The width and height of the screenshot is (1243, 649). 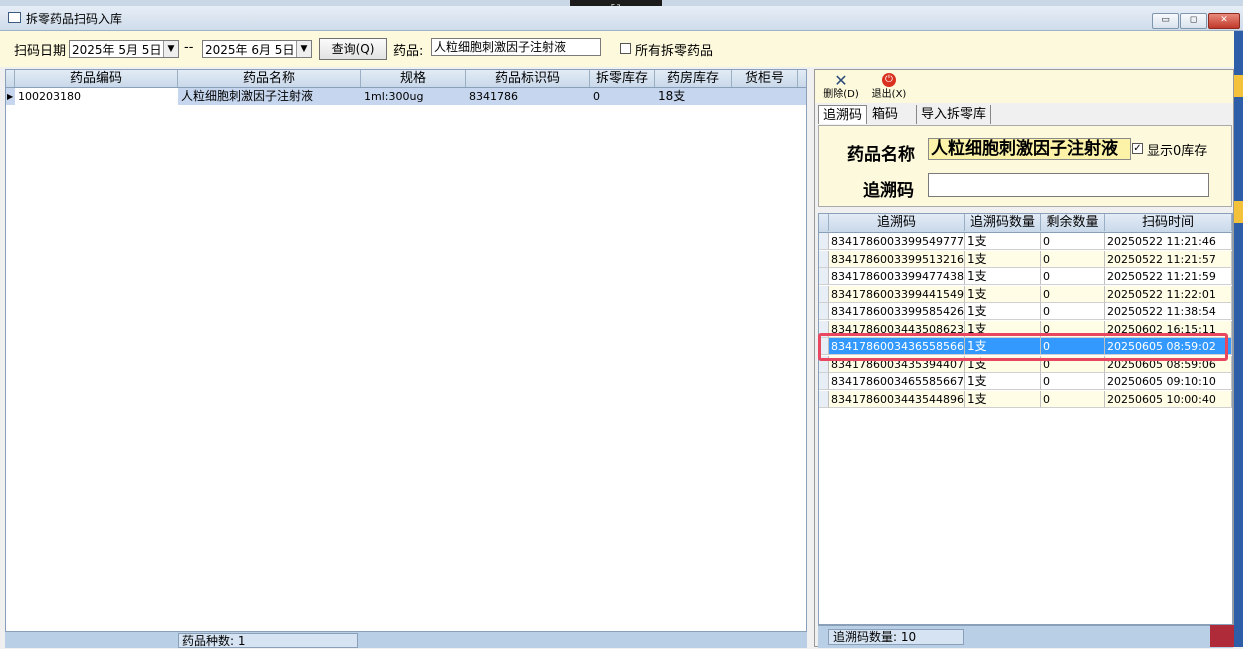 I want to click on cell-scan-time: 20250522 11:21:59, so click(x=1168, y=276).